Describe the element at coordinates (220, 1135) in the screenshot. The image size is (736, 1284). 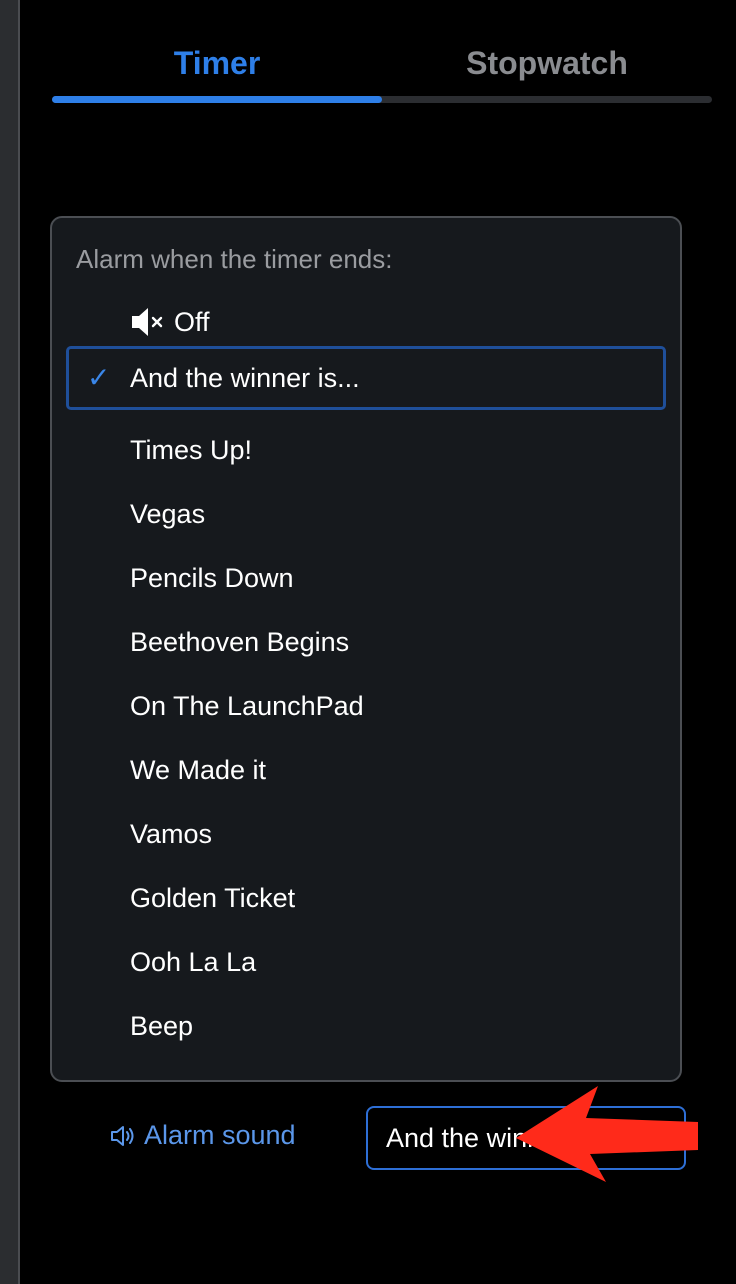
I see `alarm-sound-label: Alarm sound` at that location.